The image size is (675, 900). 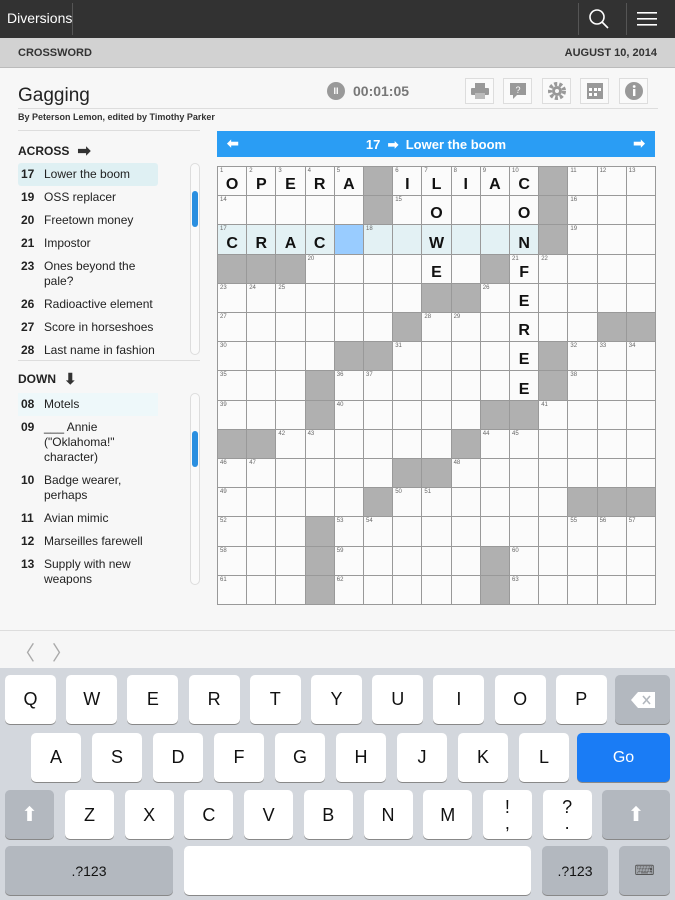 I want to click on shift-key-right: ⬆, so click(x=636, y=814).